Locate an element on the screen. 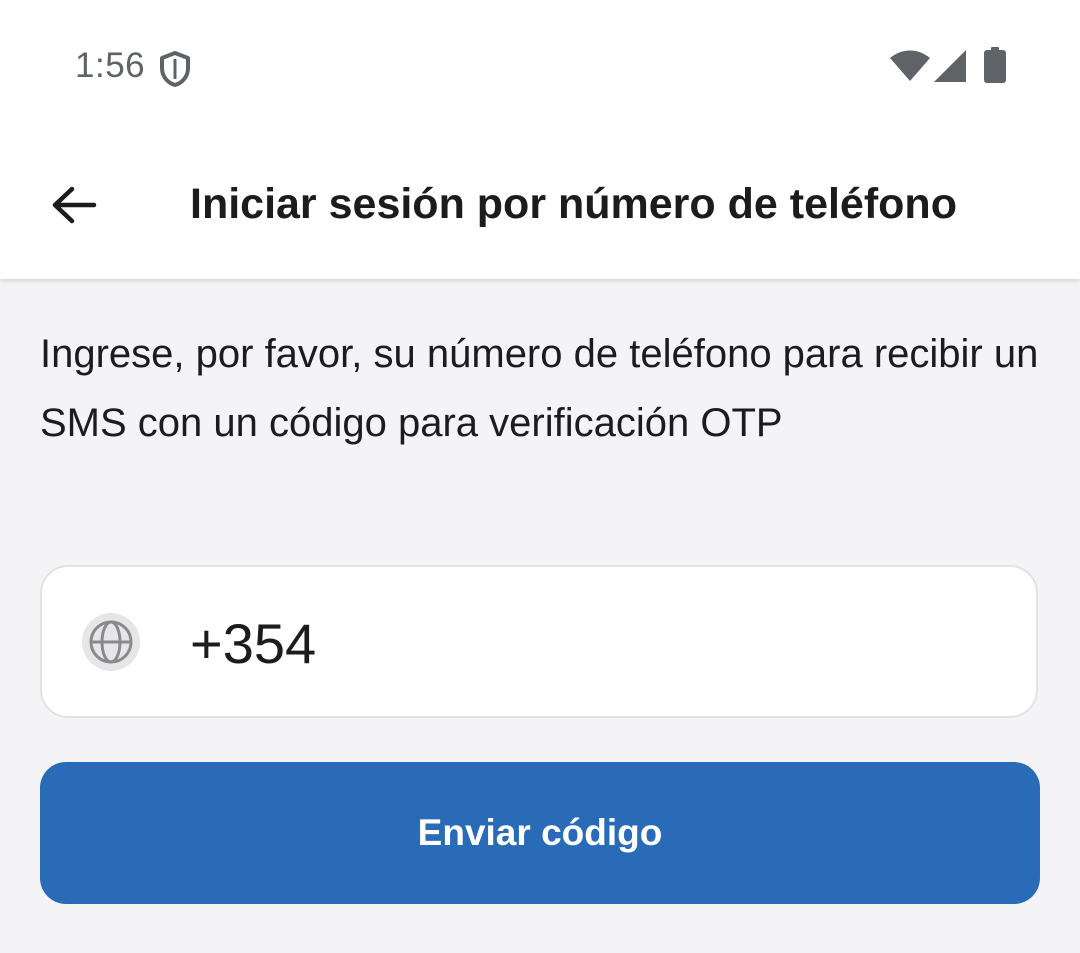 The height and width of the screenshot is (953, 1080). battery-icon is located at coordinates (995, 65).